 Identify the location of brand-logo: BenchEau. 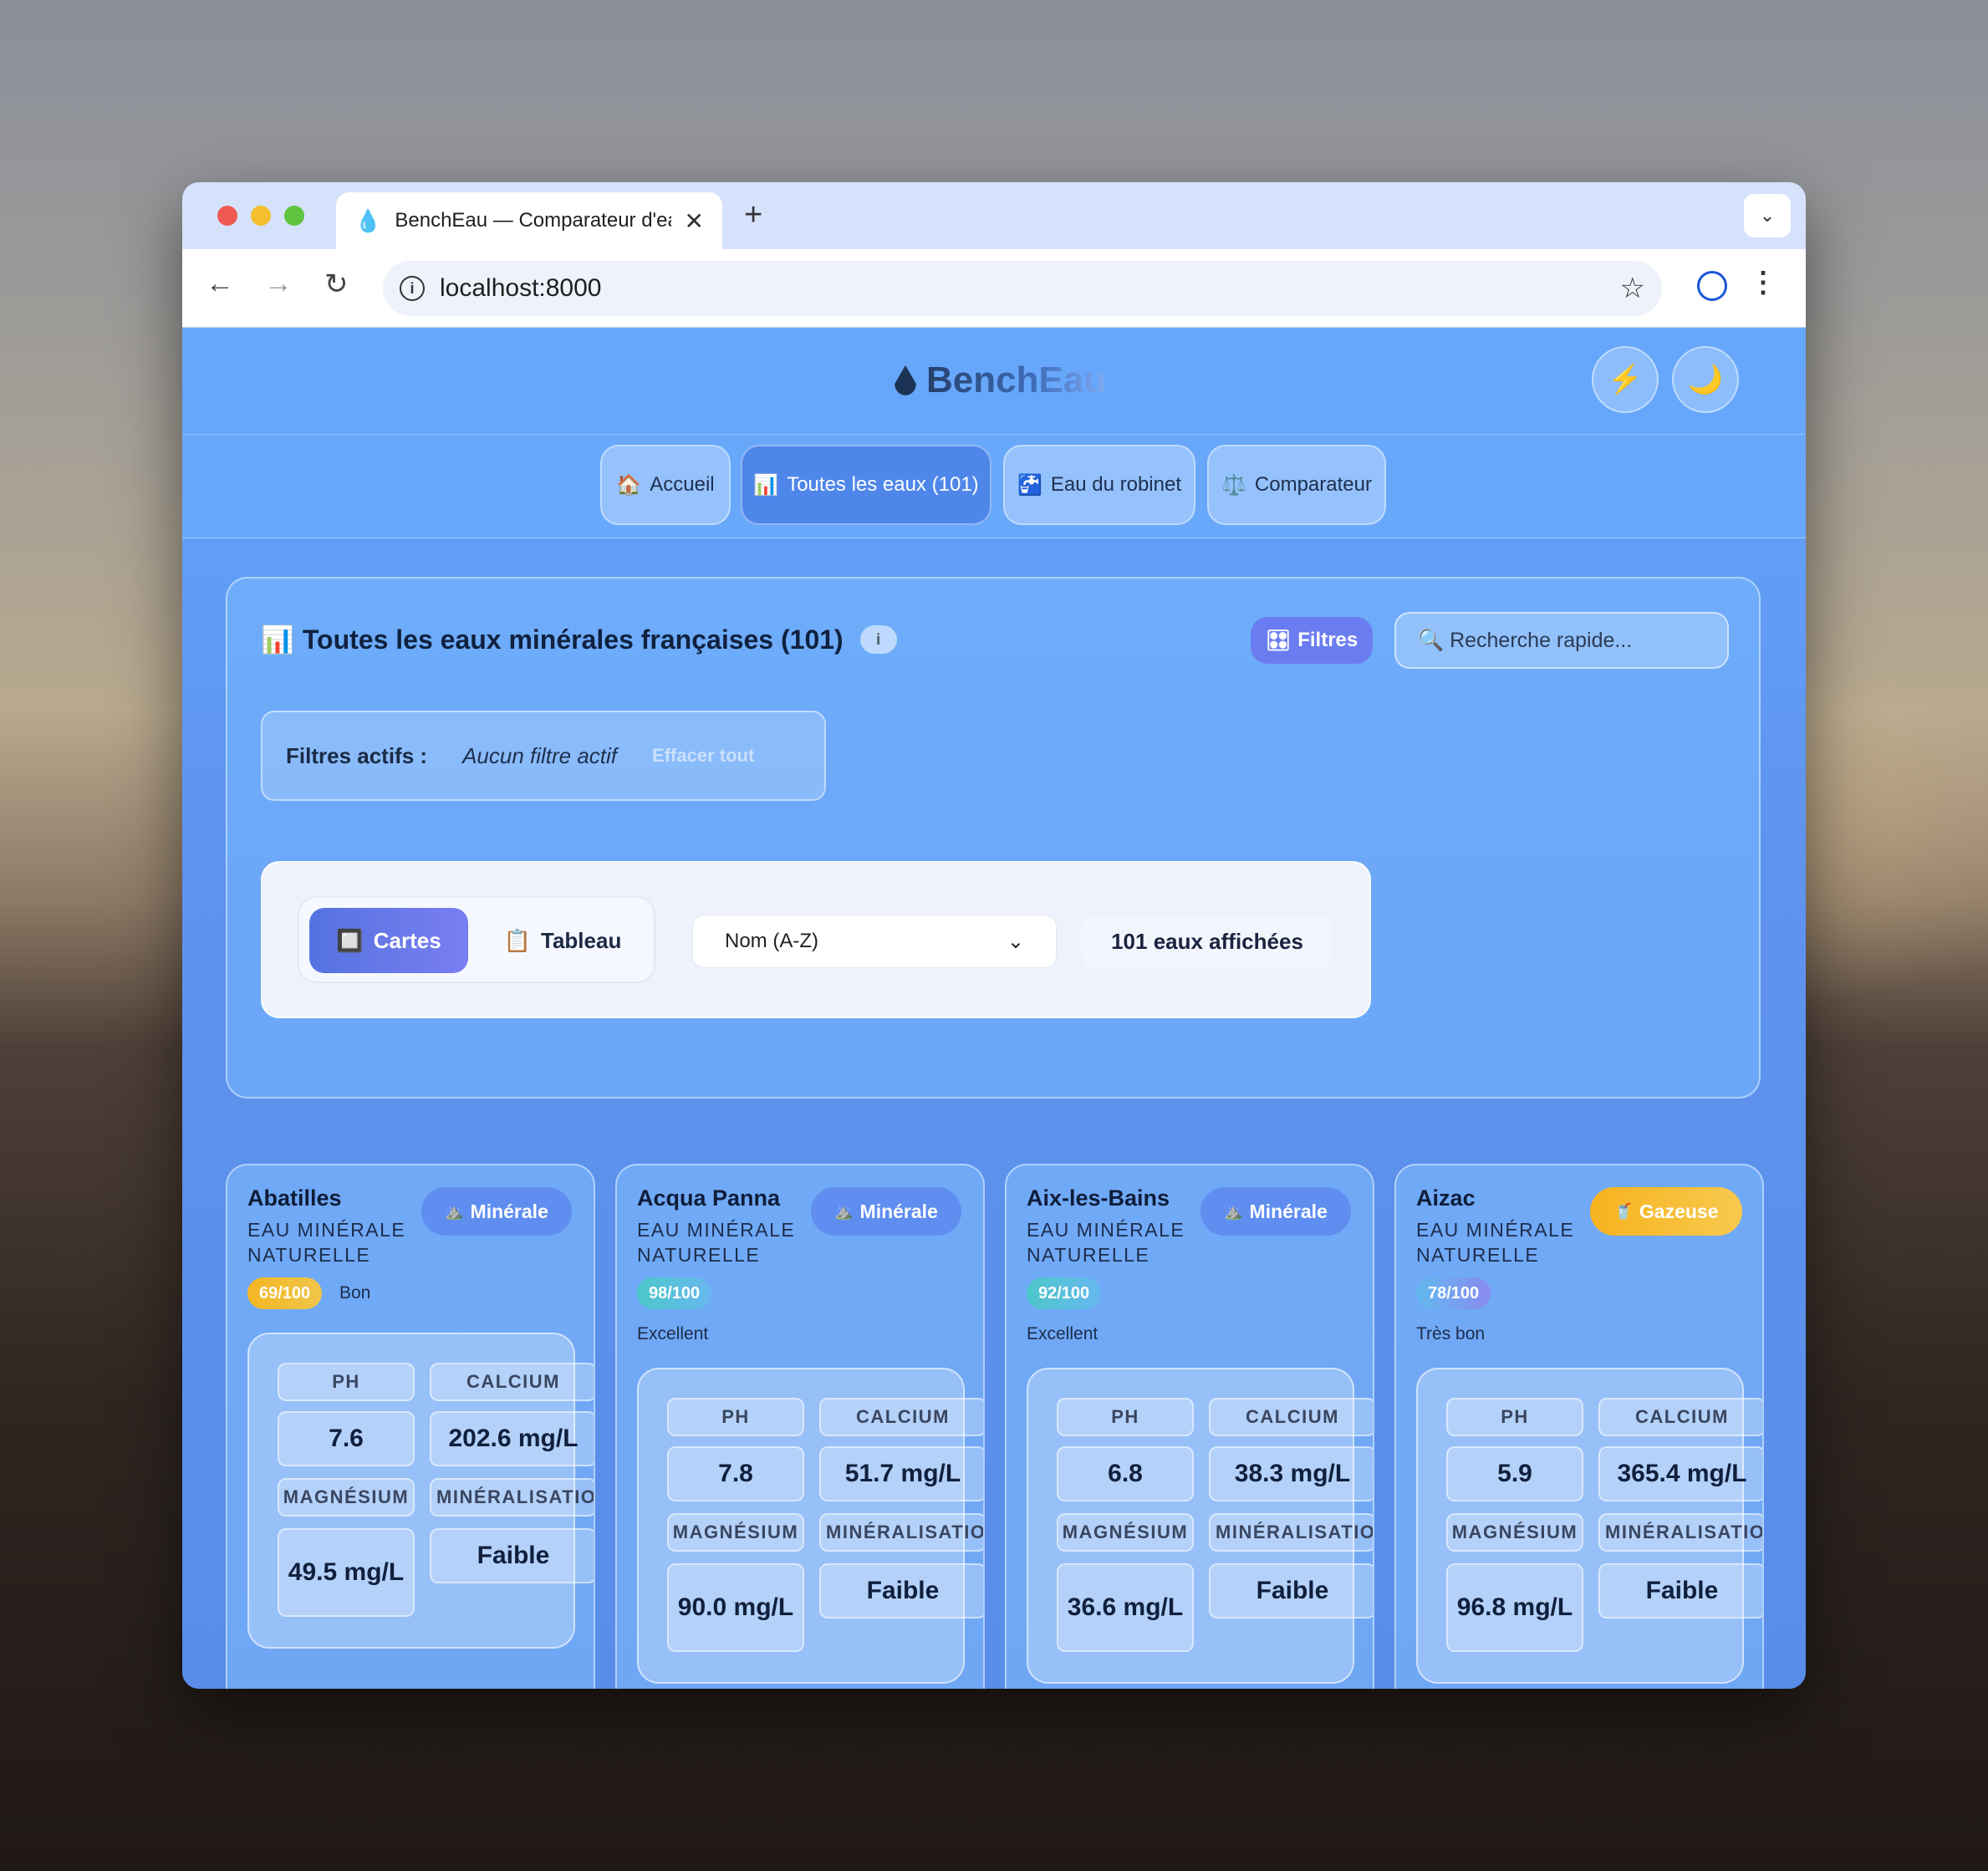
(1000, 380).